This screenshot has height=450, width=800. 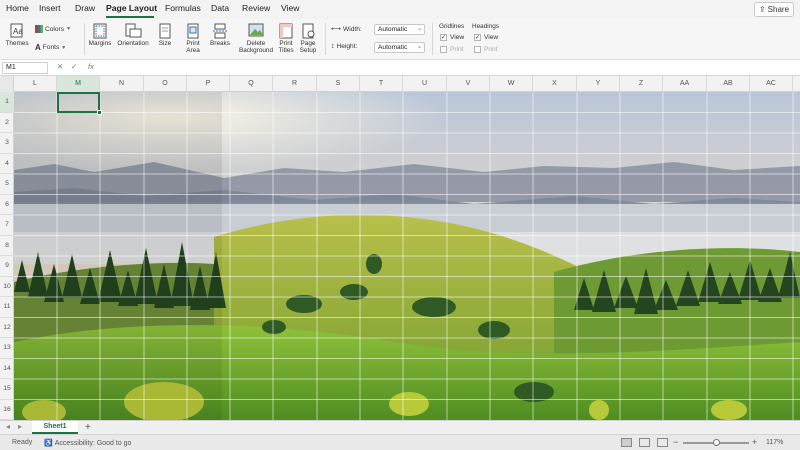 What do you see at coordinates (193, 38) in the screenshot?
I see `print-area-button: Print Area` at bounding box center [193, 38].